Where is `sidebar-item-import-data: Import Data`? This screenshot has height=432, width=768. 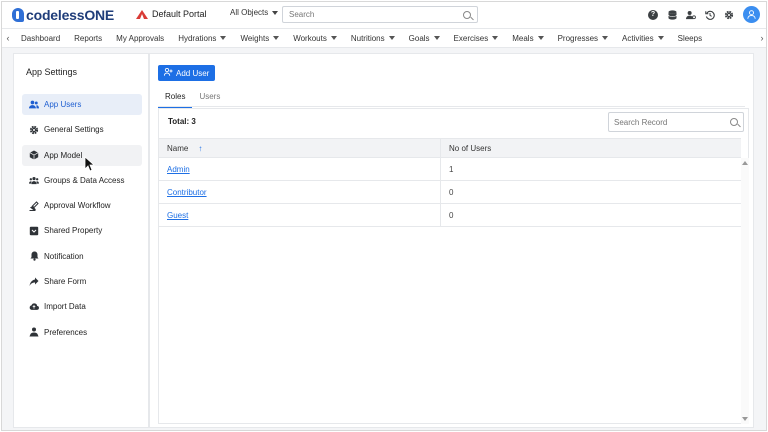 sidebar-item-import-data: Import Data is located at coordinates (82, 306).